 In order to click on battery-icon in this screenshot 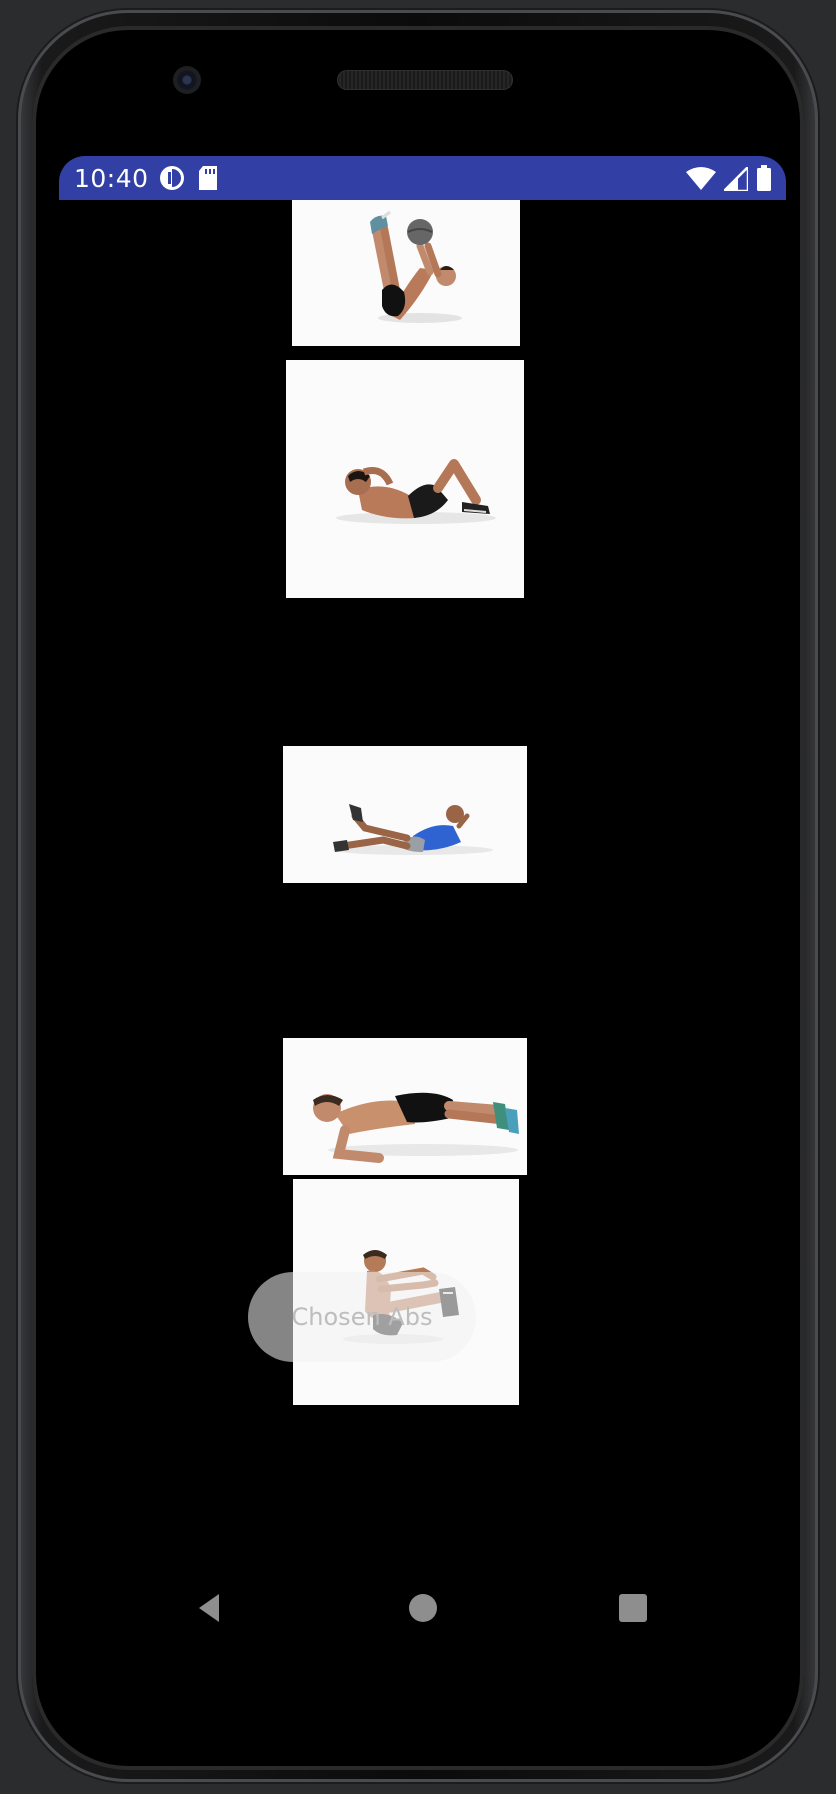, I will do `click(764, 178)`.